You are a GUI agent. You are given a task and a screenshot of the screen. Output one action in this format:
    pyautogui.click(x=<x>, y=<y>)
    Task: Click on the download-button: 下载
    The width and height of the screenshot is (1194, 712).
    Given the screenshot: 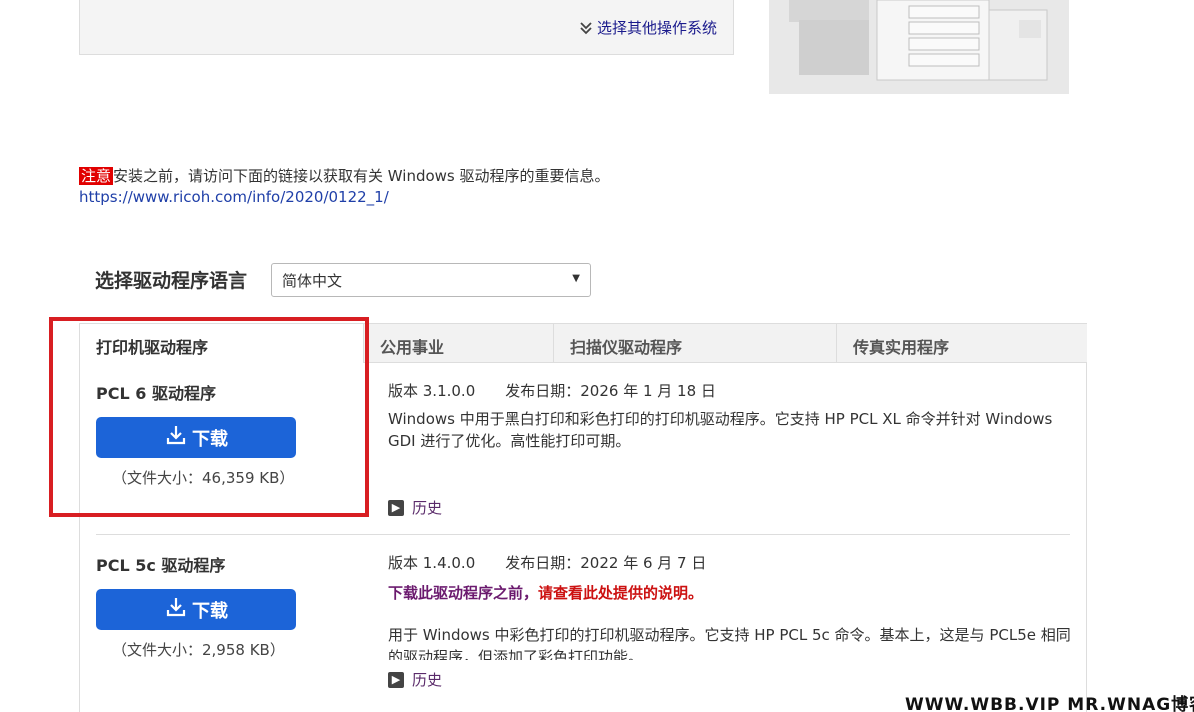 What is the action you would take?
    pyautogui.click(x=196, y=609)
    